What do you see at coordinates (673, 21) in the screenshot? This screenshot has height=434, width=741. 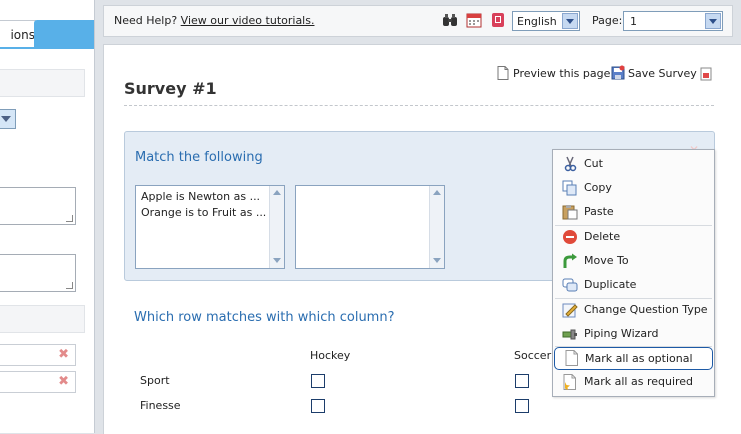 I see `page-select: 1` at bounding box center [673, 21].